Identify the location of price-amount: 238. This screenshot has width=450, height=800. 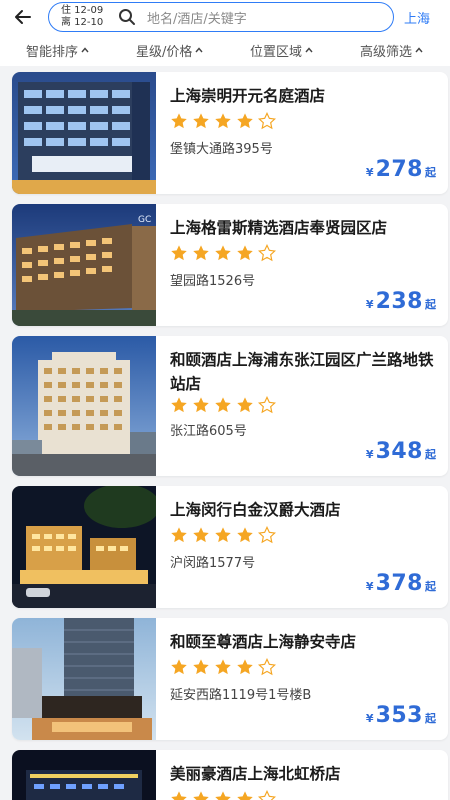
(399, 301).